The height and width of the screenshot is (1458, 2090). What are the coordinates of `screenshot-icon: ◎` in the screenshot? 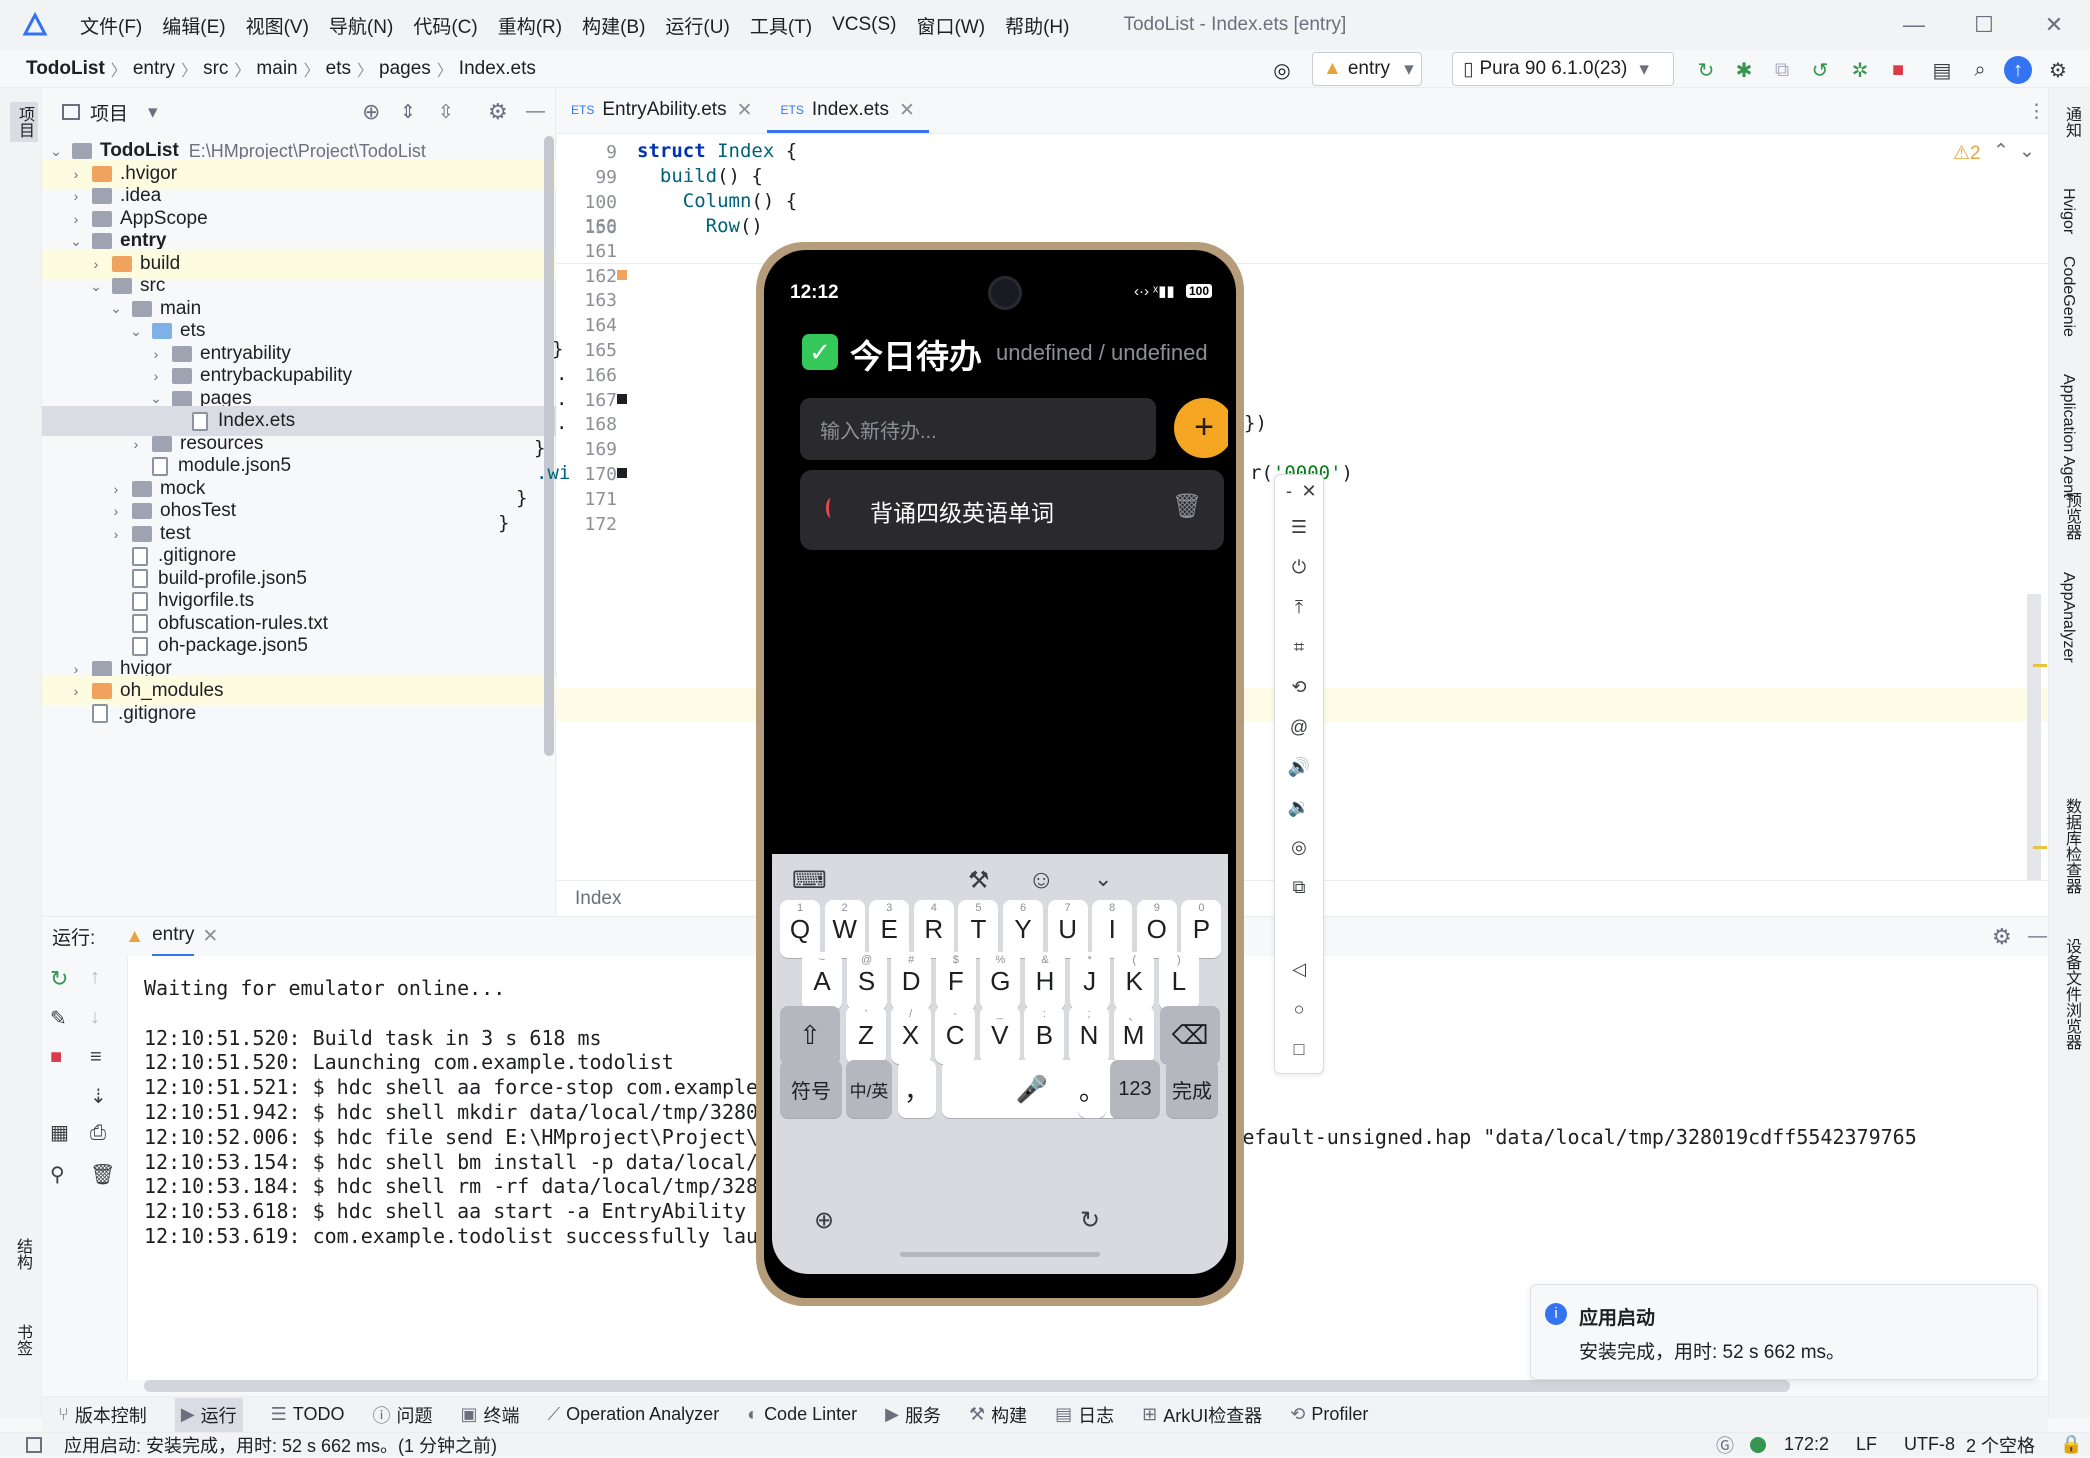 It's located at (1299, 847).